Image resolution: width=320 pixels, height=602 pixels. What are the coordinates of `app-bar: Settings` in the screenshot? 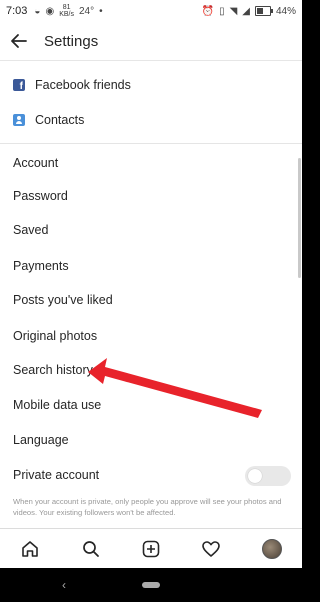 It's located at (151, 41).